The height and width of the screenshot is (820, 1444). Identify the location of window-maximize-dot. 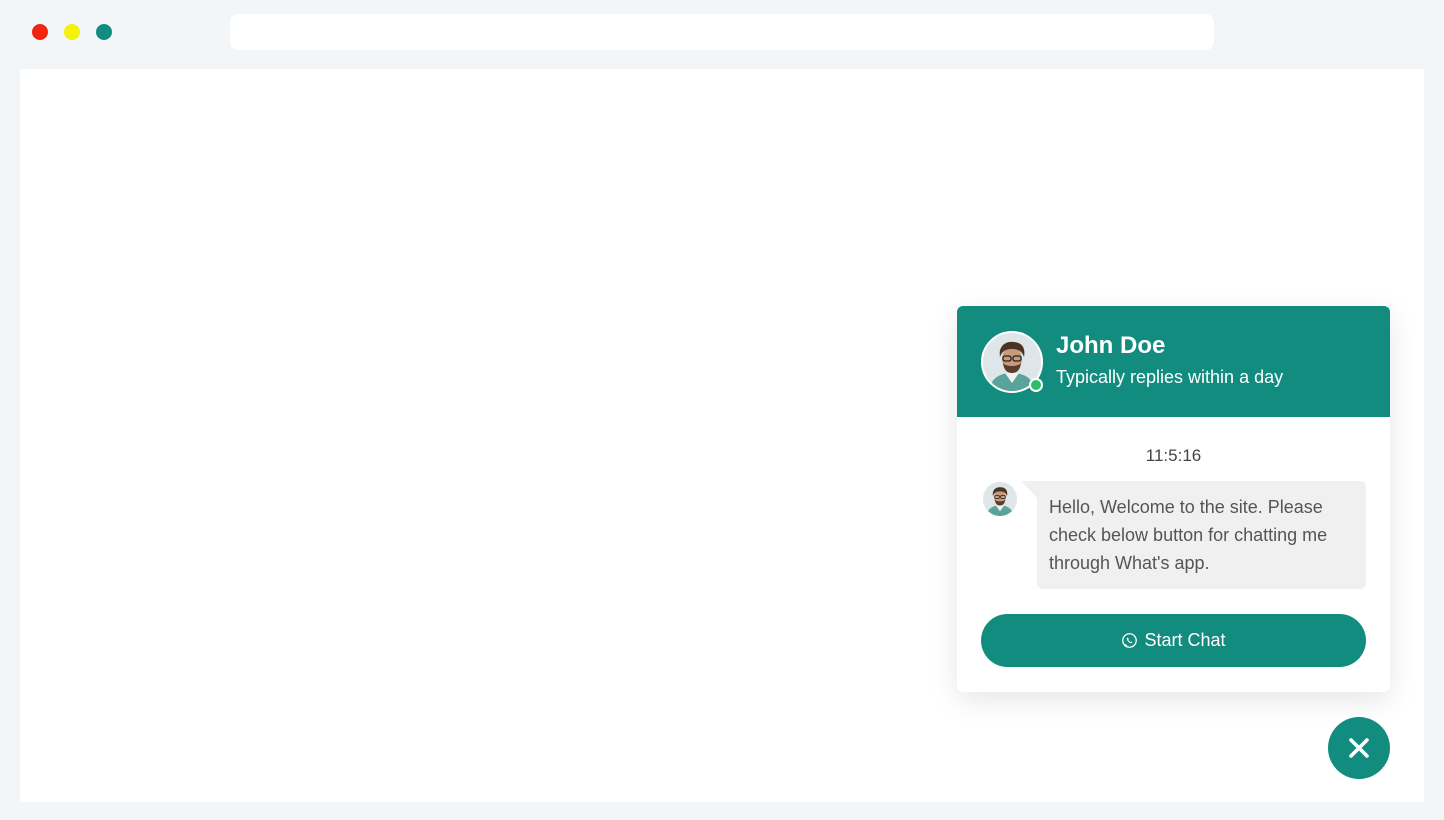
(104, 32).